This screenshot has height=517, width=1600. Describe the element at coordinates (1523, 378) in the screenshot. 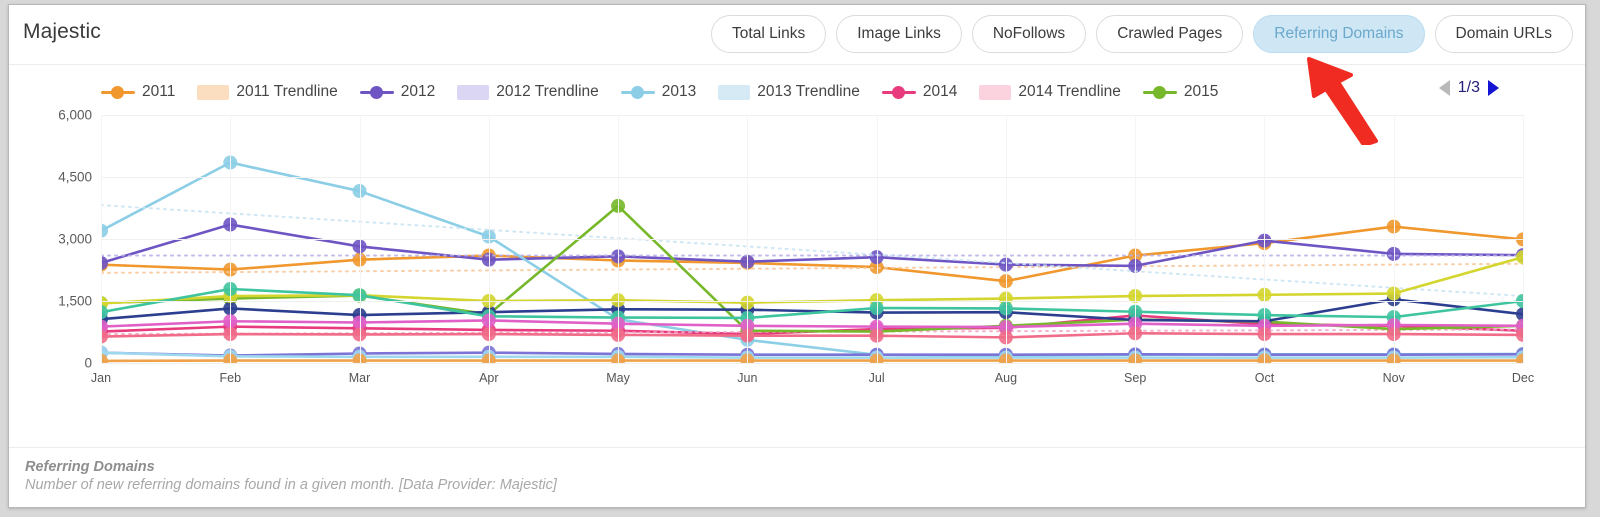

I see `x-axis-tick-label: Dec` at that location.